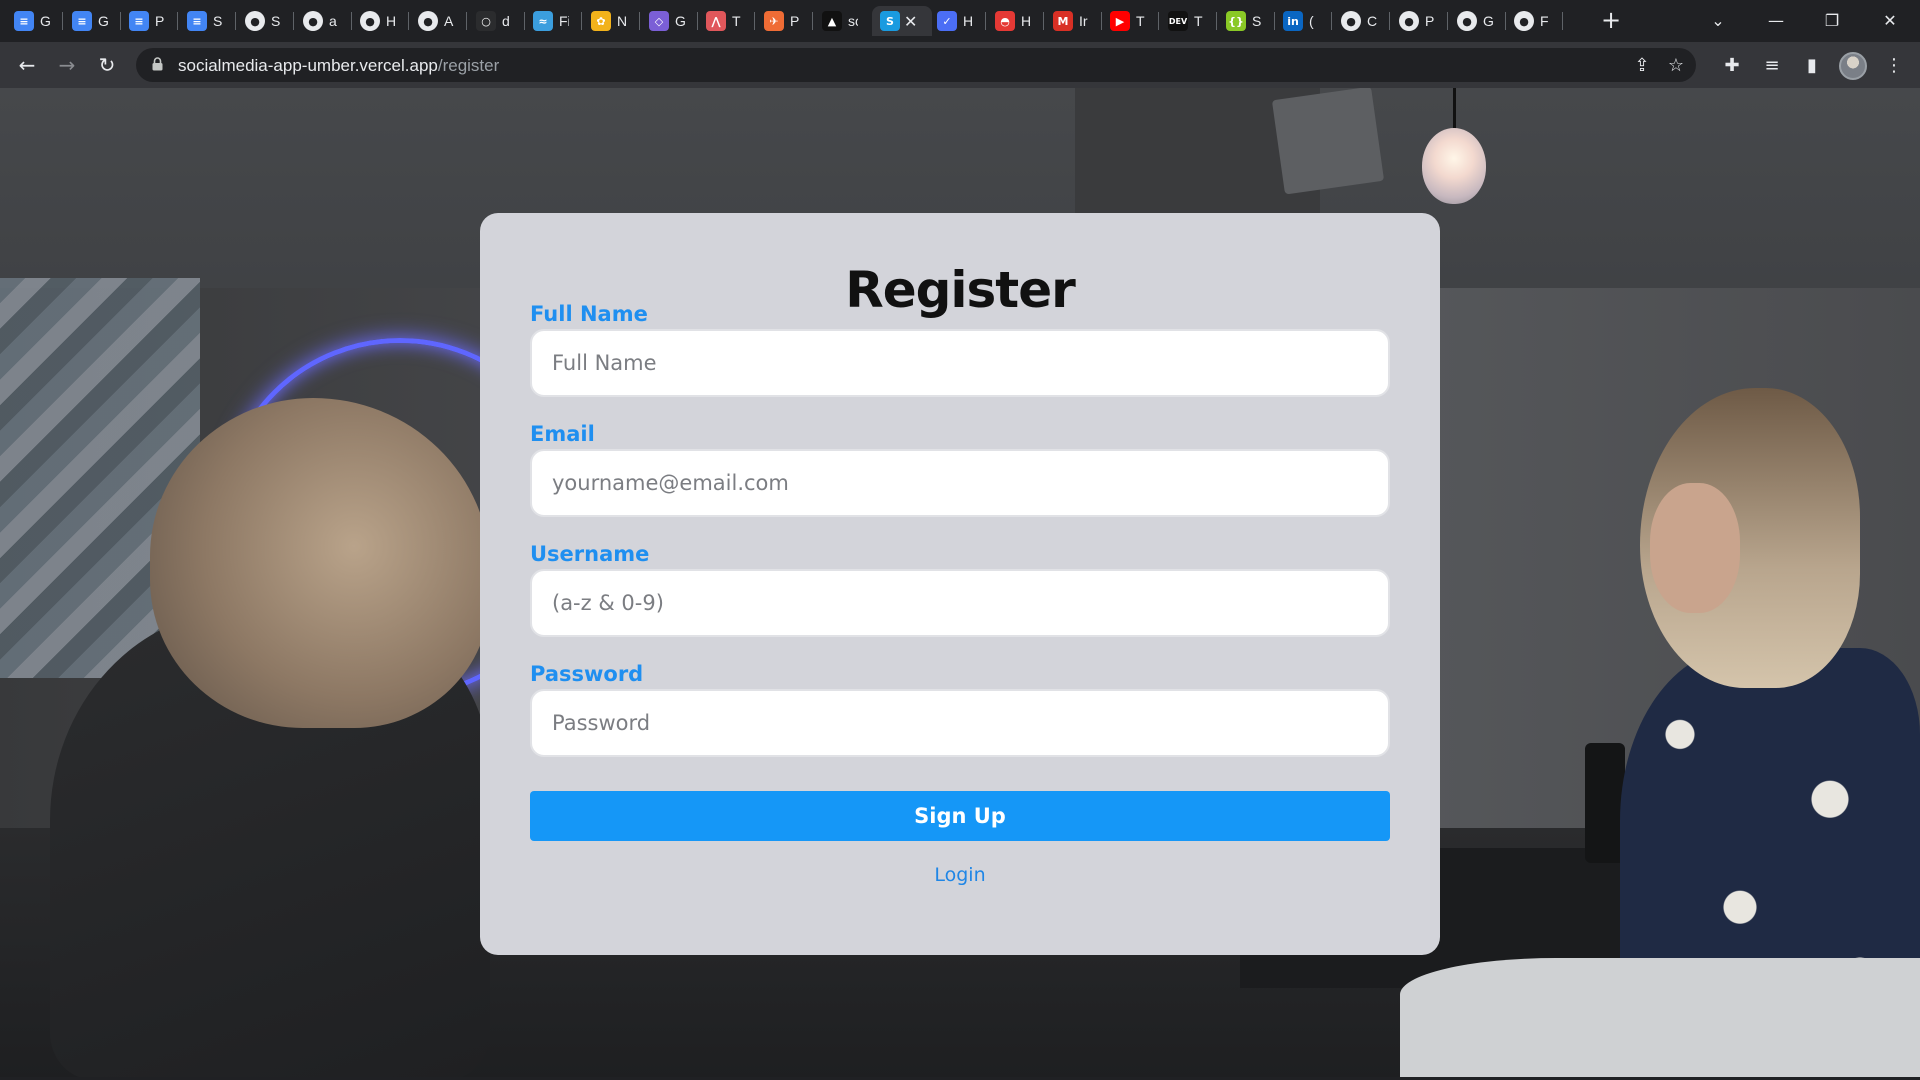  Describe the element at coordinates (960, 875) in the screenshot. I see `login-link: Login` at that location.